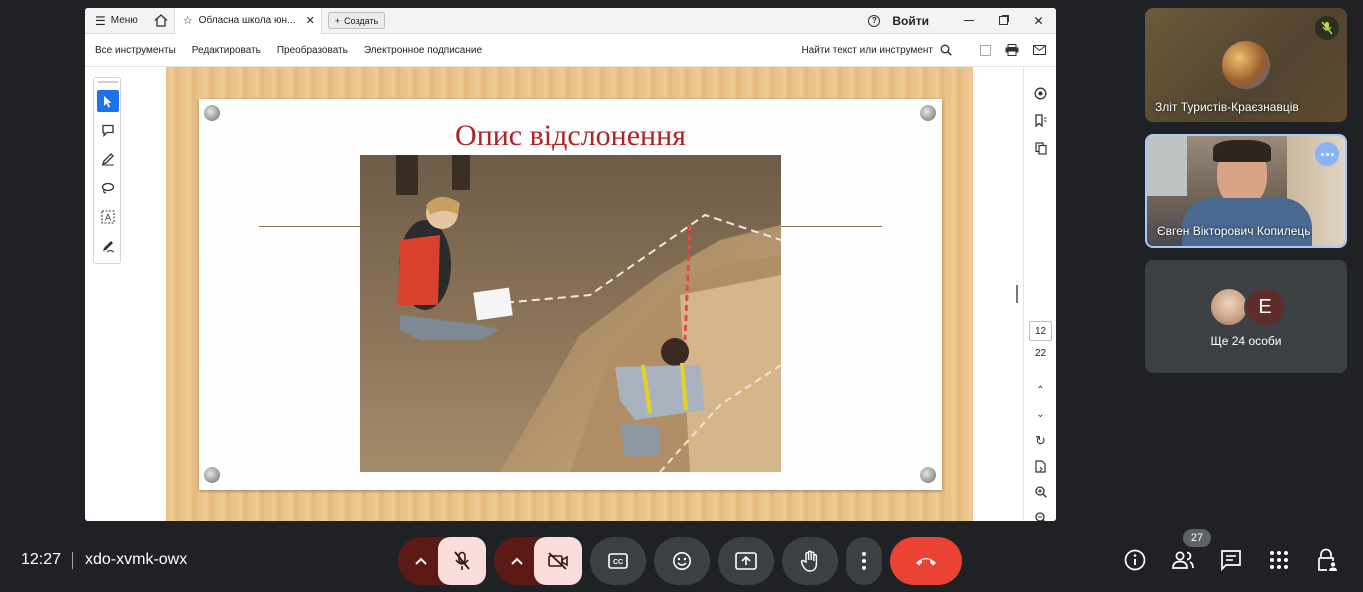 This screenshot has height=592, width=1363. What do you see at coordinates (985, 50) in the screenshot?
I see `save-icon` at bounding box center [985, 50].